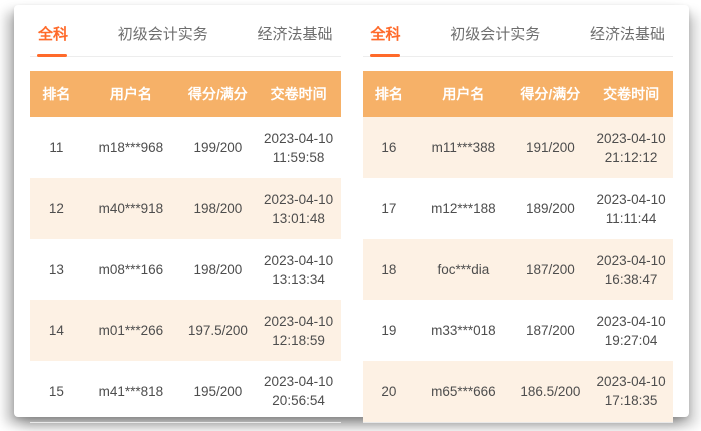 This screenshot has width=701, height=431. What do you see at coordinates (298, 208) in the screenshot?
I see `submit-time-cell: 2023-04-10 13:01:48` at bounding box center [298, 208].